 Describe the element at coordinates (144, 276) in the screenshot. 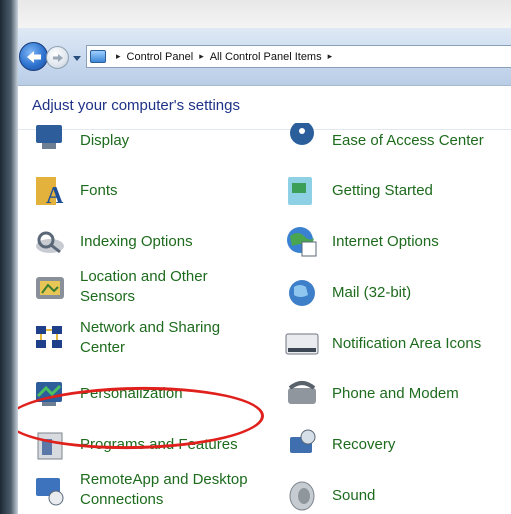

I see `item-location-label-line1: Location and Other` at that location.